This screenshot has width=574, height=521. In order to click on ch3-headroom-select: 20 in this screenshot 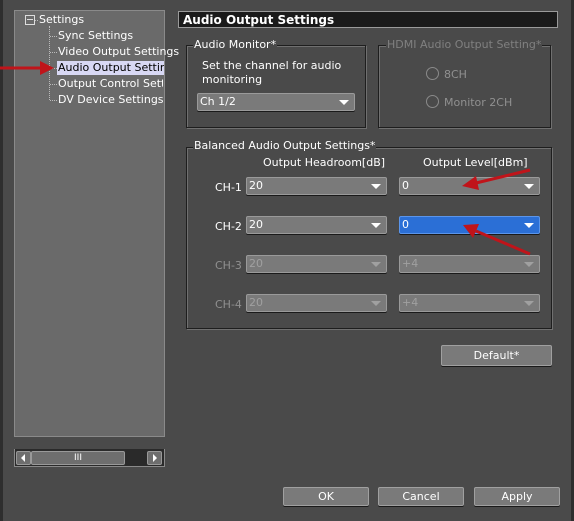, I will do `click(316, 264)`.